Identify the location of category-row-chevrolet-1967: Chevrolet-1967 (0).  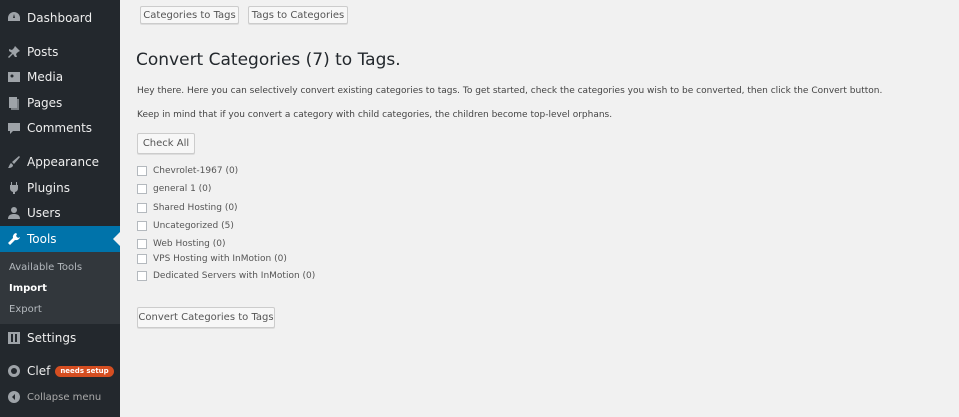
(187, 171).